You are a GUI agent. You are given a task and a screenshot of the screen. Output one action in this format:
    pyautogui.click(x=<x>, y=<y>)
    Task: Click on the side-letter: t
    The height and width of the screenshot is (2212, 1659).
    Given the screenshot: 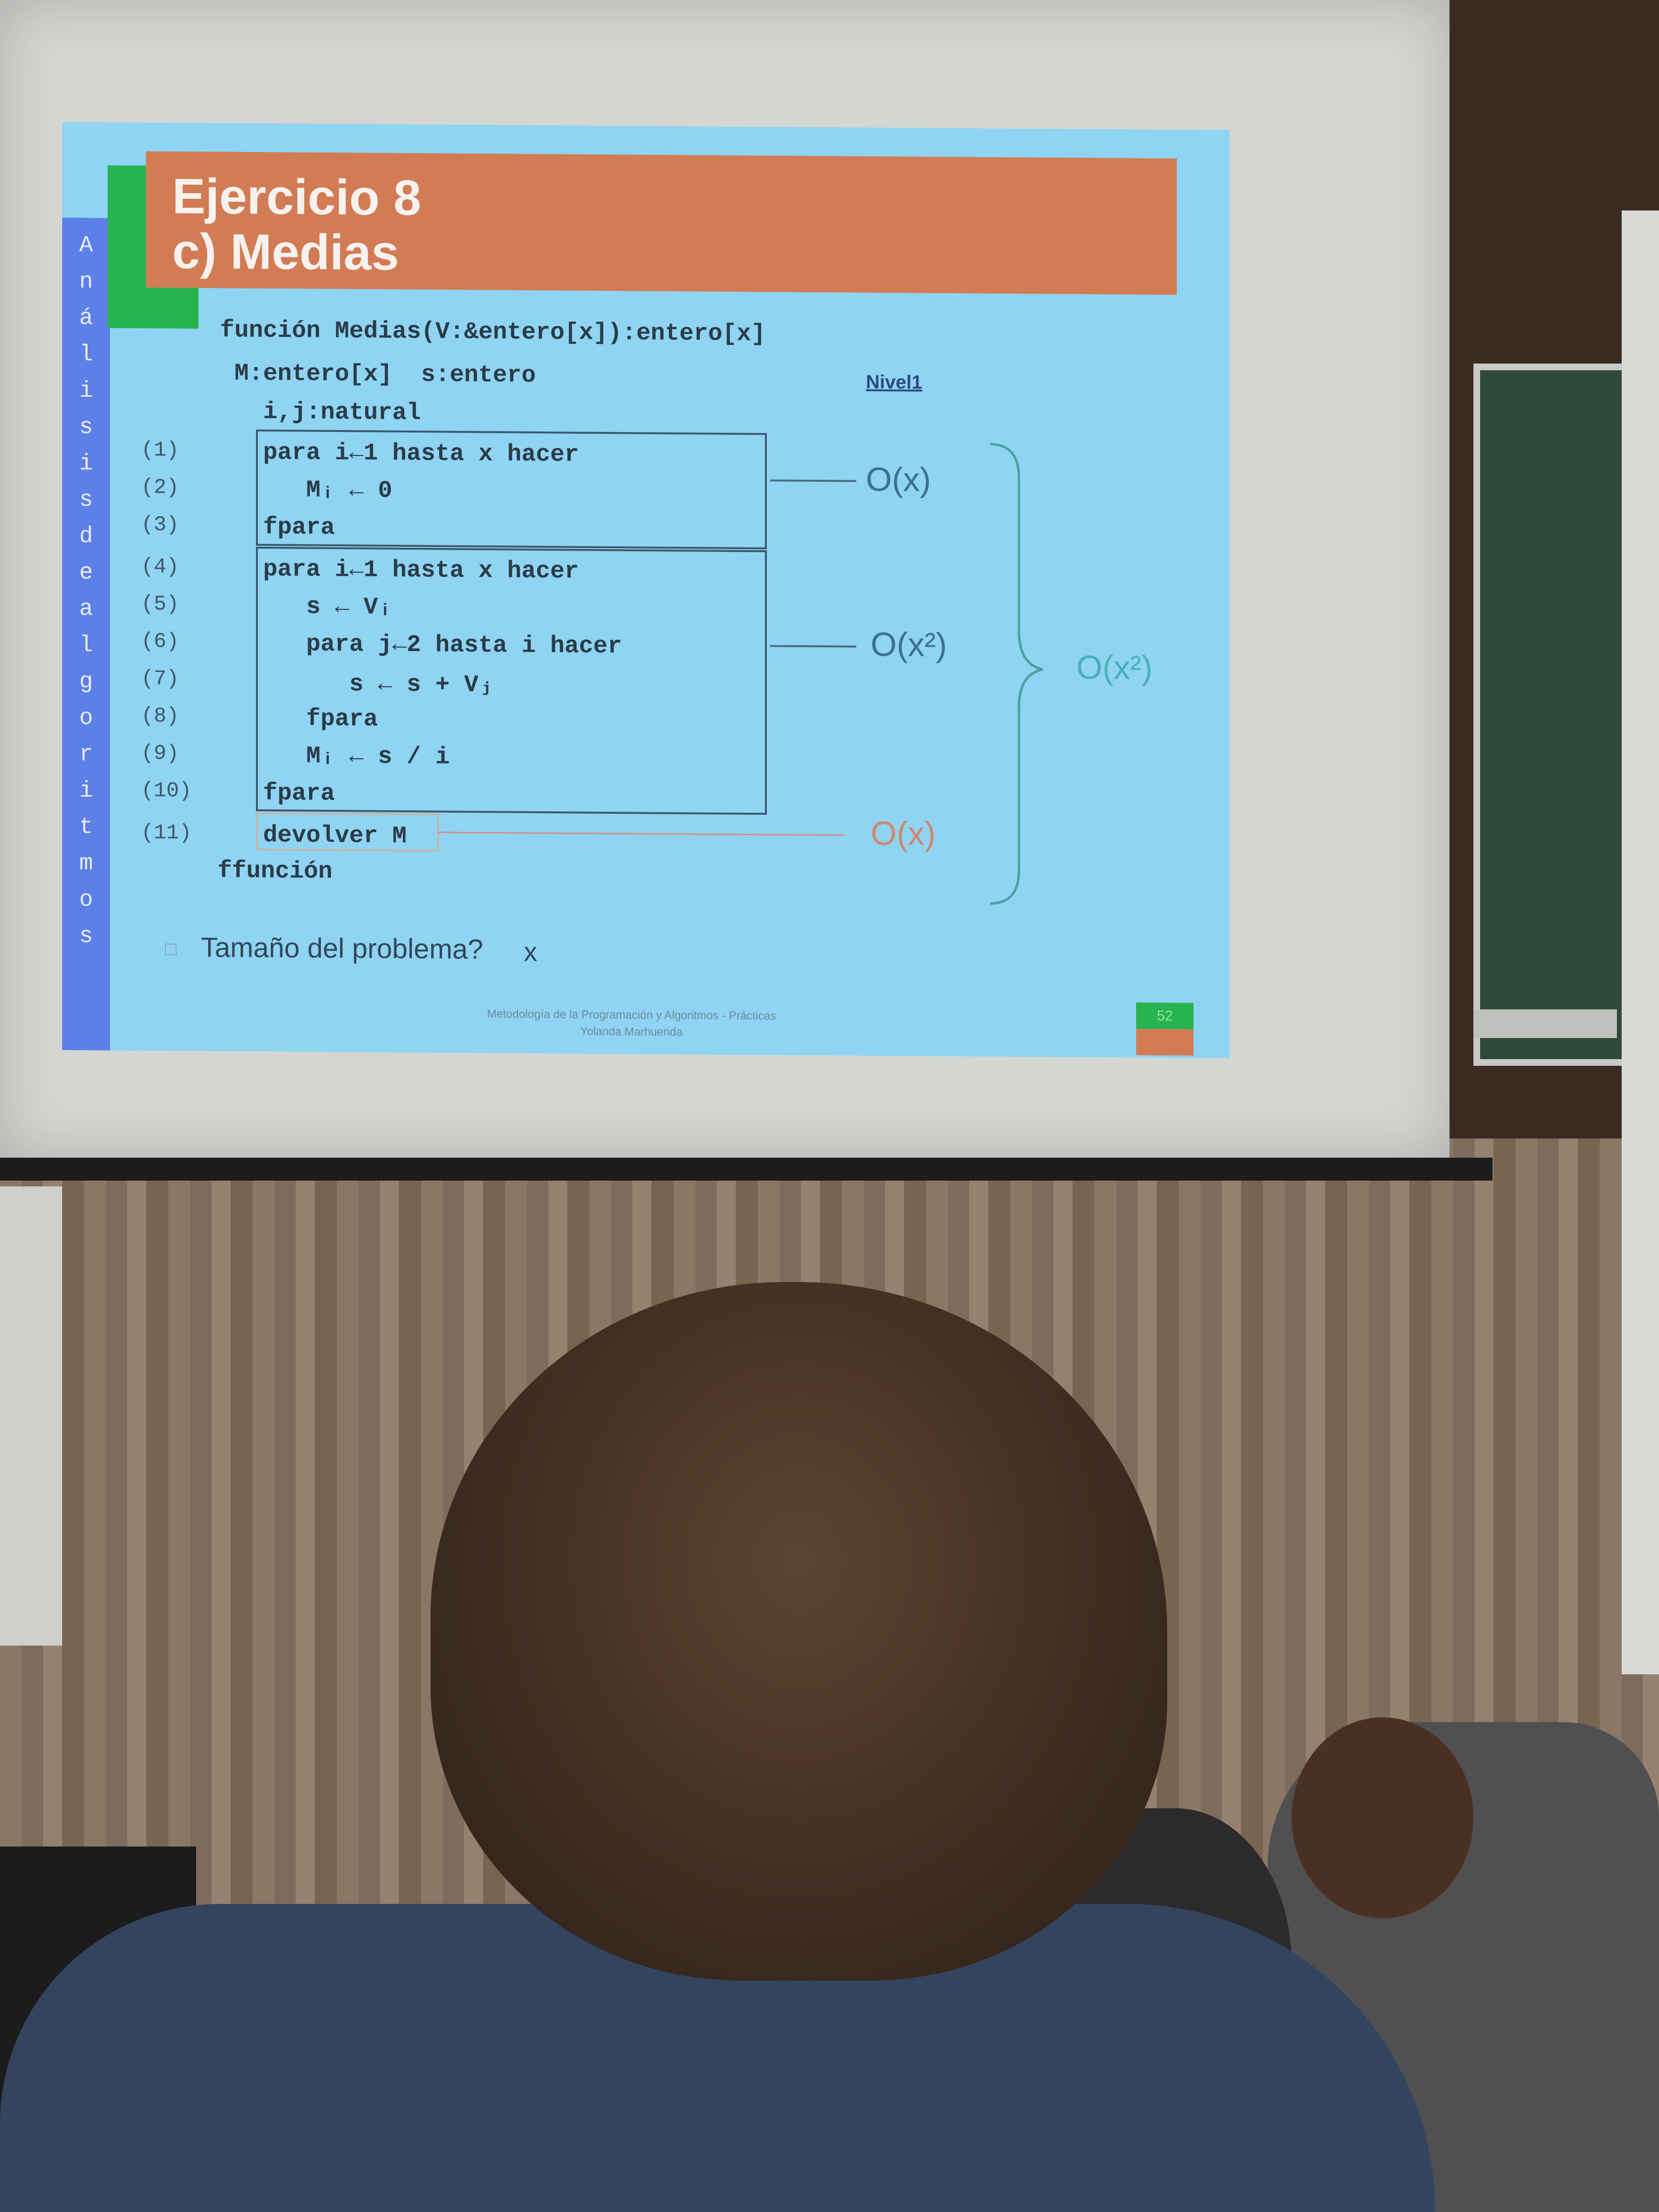 What is the action you would take?
    pyautogui.click(x=86, y=827)
    